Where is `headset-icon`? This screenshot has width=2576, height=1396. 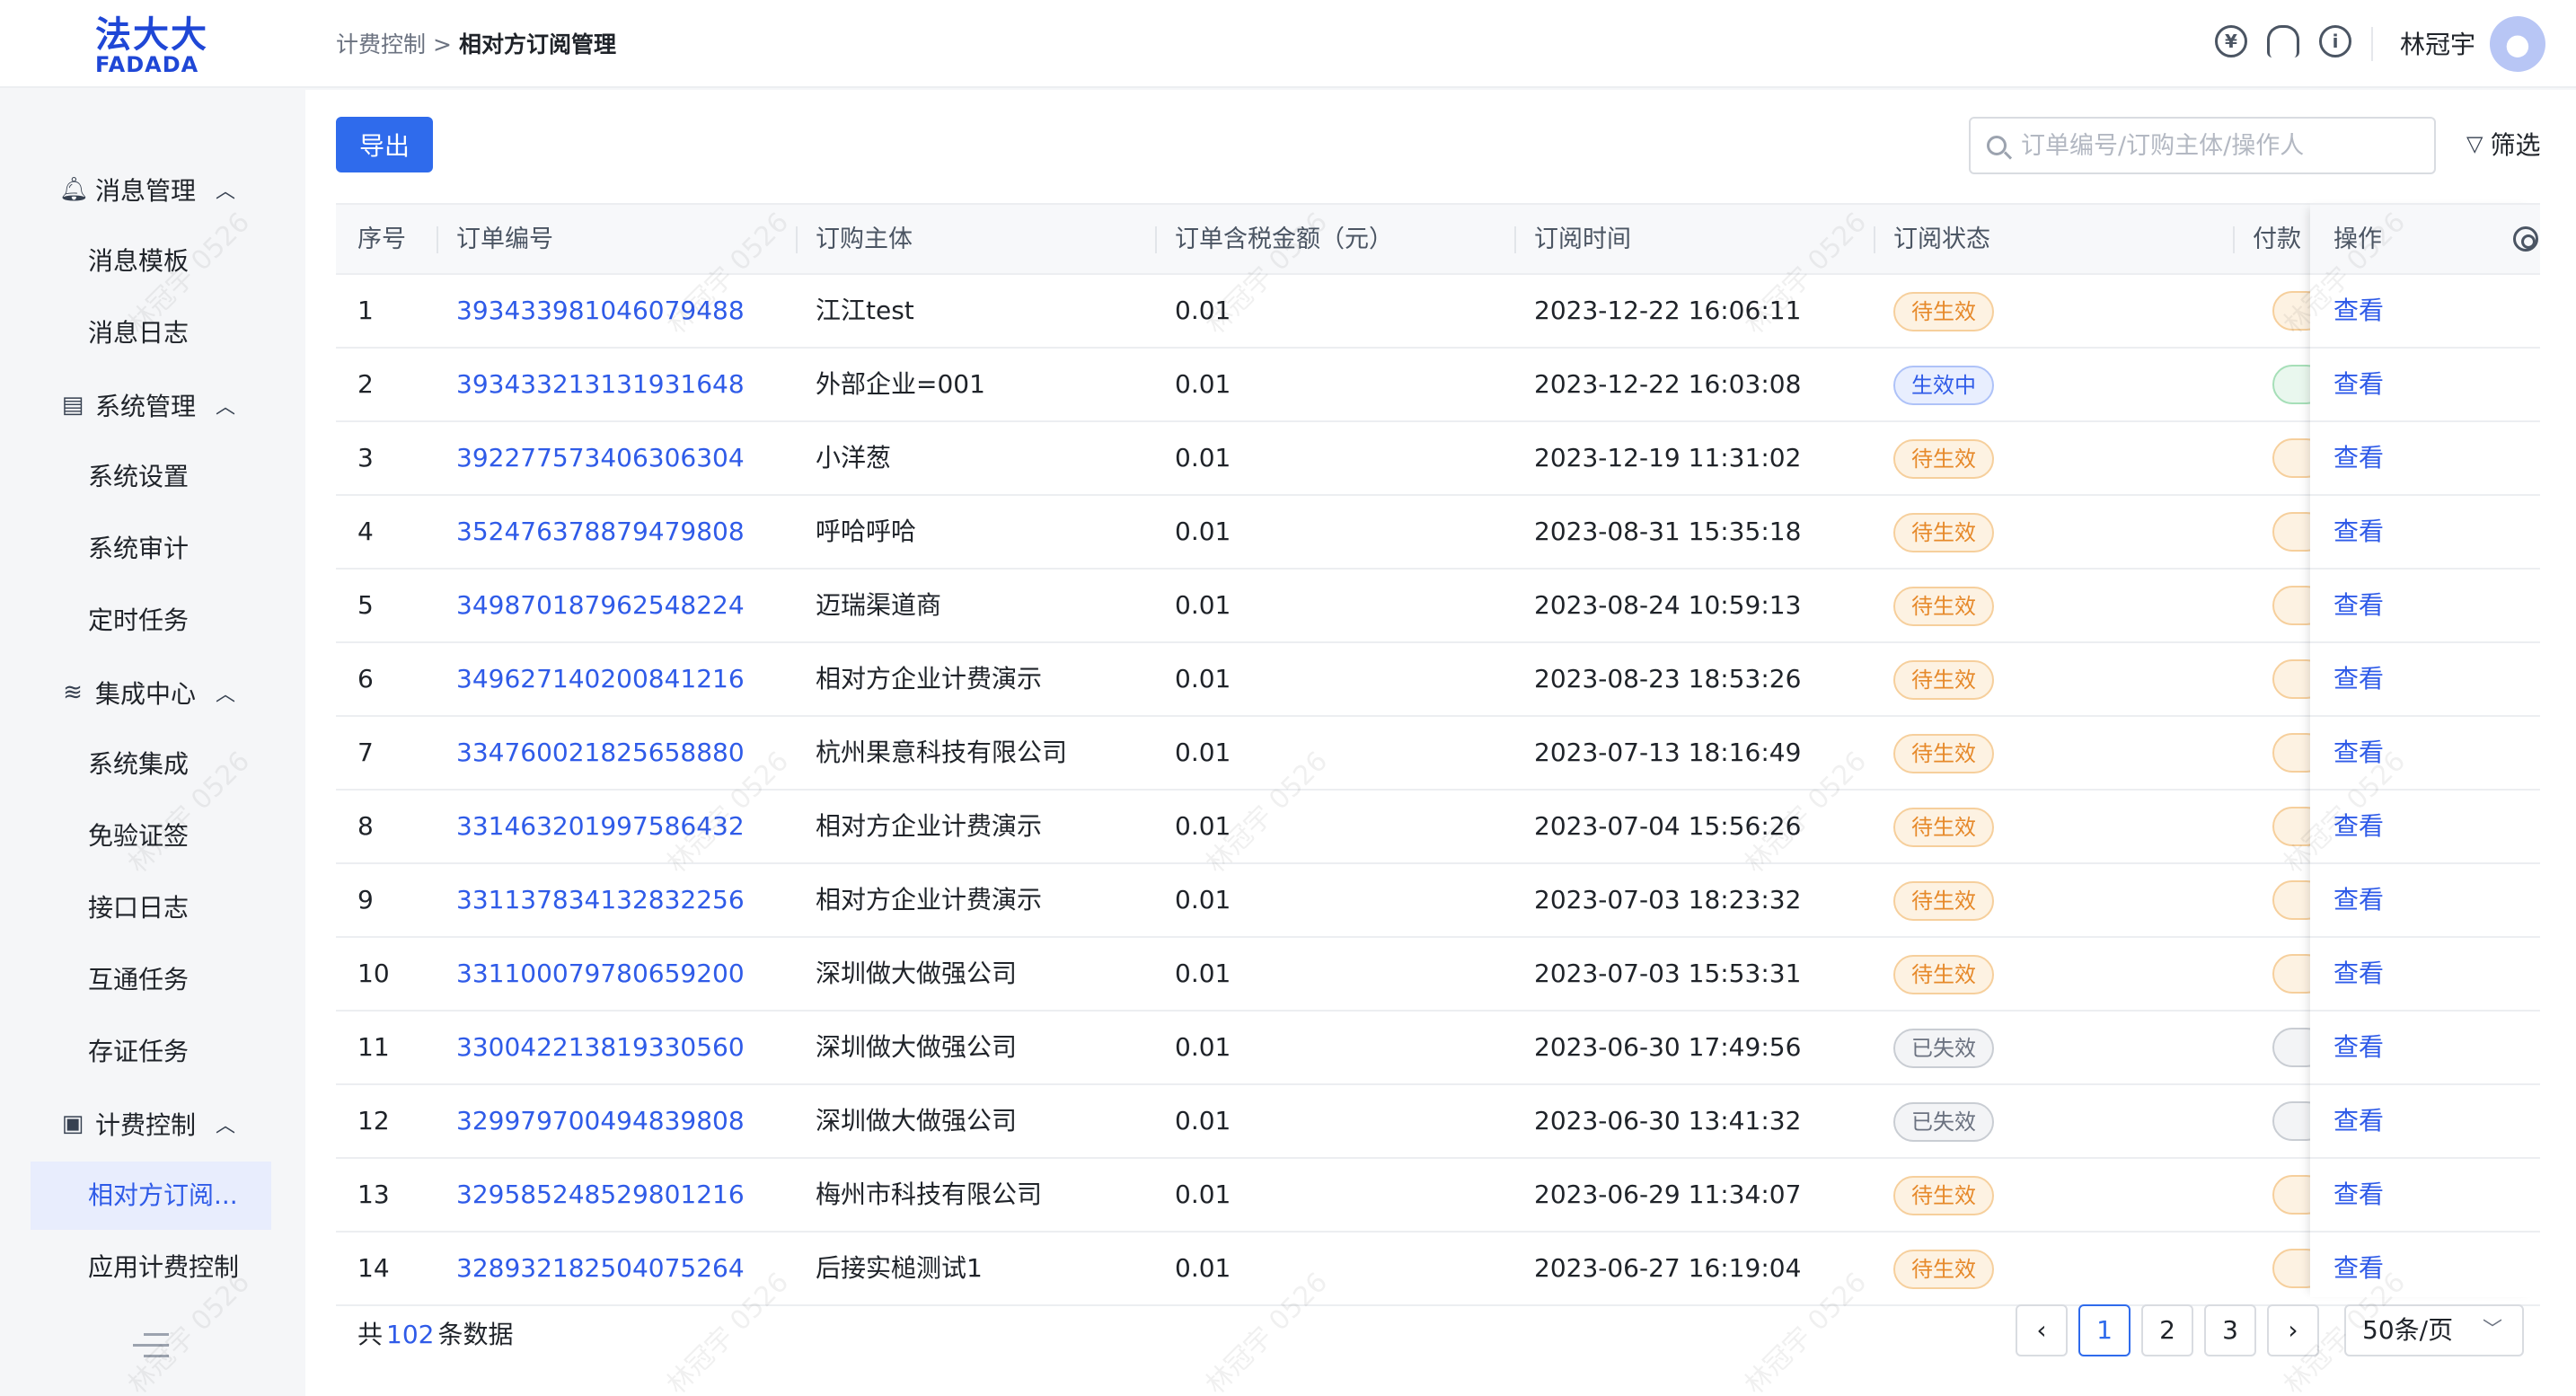 headset-icon is located at coordinates (2283, 41).